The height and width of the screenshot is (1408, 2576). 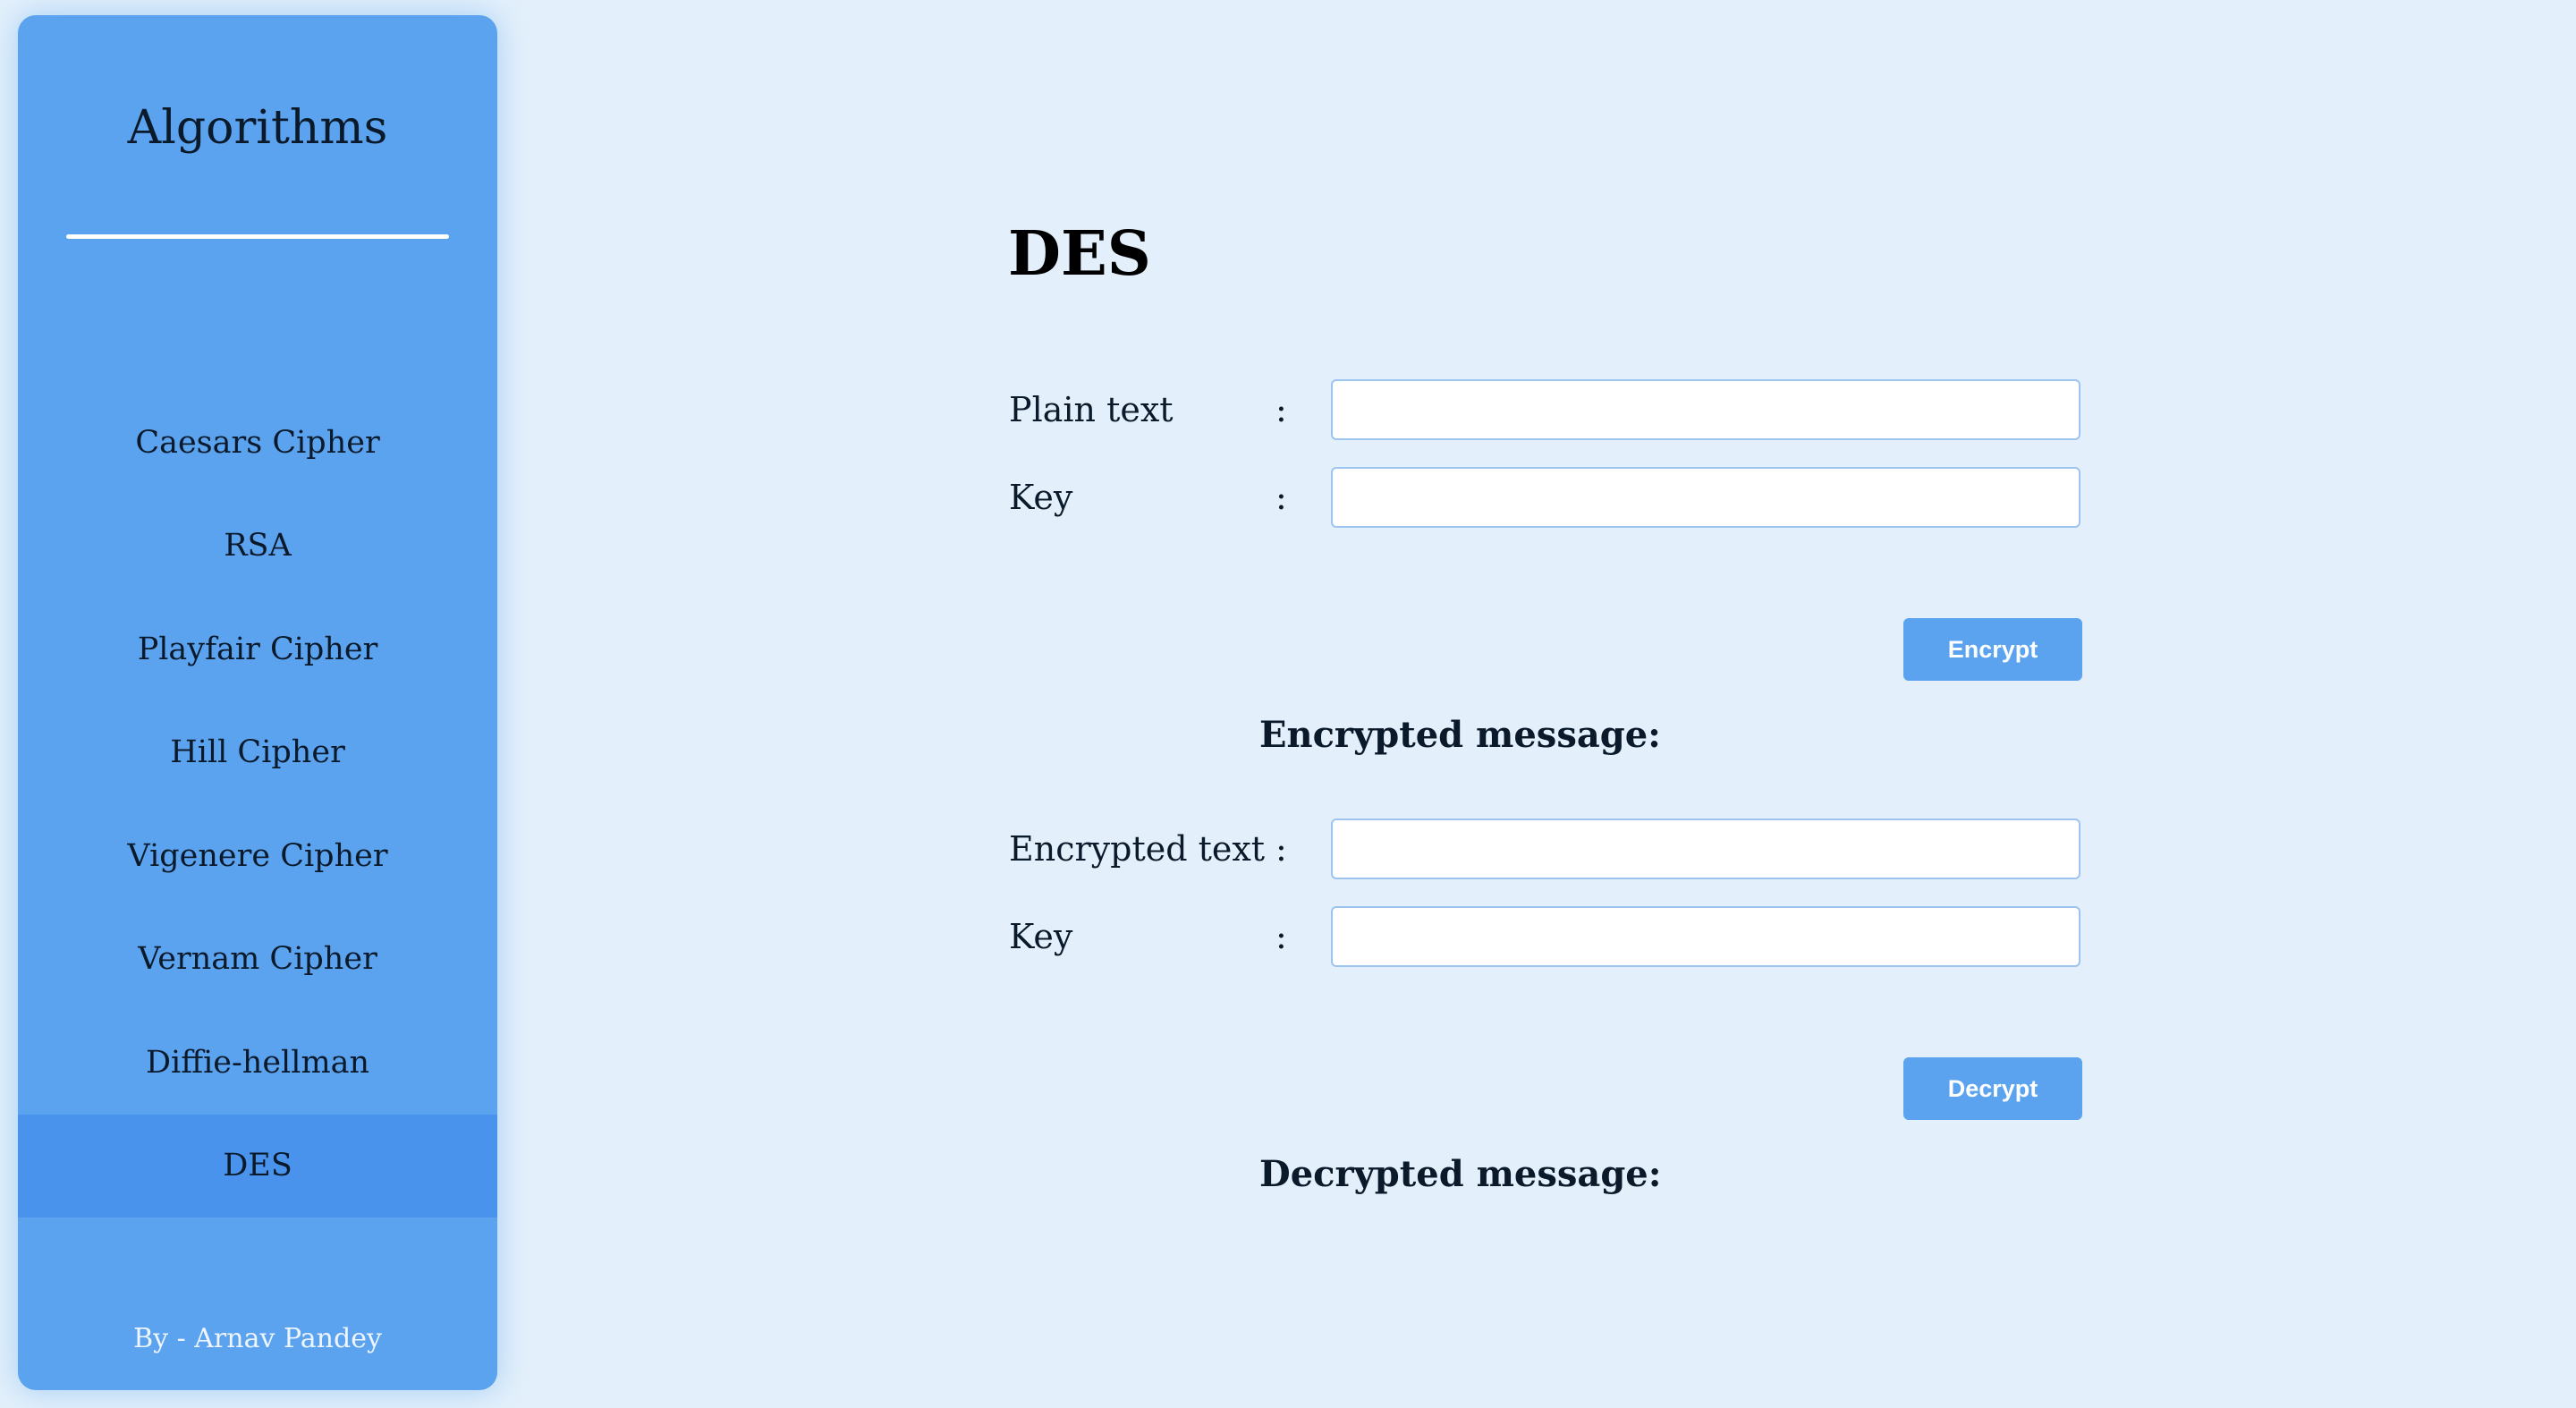 I want to click on decrypted-message-label: Decrypted message:, so click(x=1460, y=1174).